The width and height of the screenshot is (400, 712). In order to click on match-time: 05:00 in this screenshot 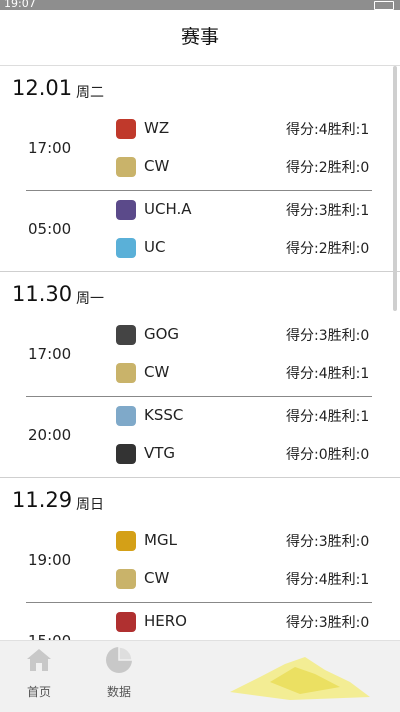, I will do `click(50, 229)`.